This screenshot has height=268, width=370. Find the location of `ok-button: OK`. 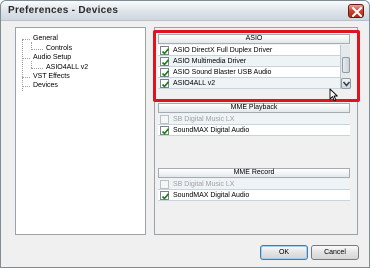

ok-button: OK is located at coordinates (284, 252).